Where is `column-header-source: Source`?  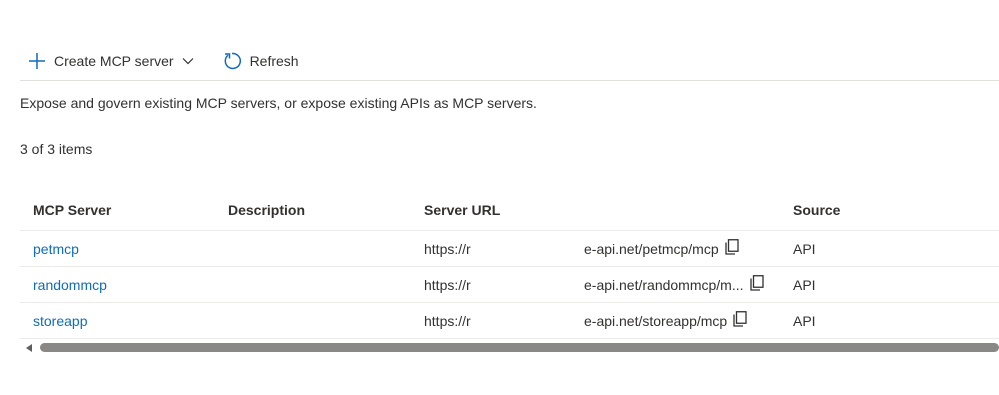 column-header-source: Source is located at coordinates (816, 210).